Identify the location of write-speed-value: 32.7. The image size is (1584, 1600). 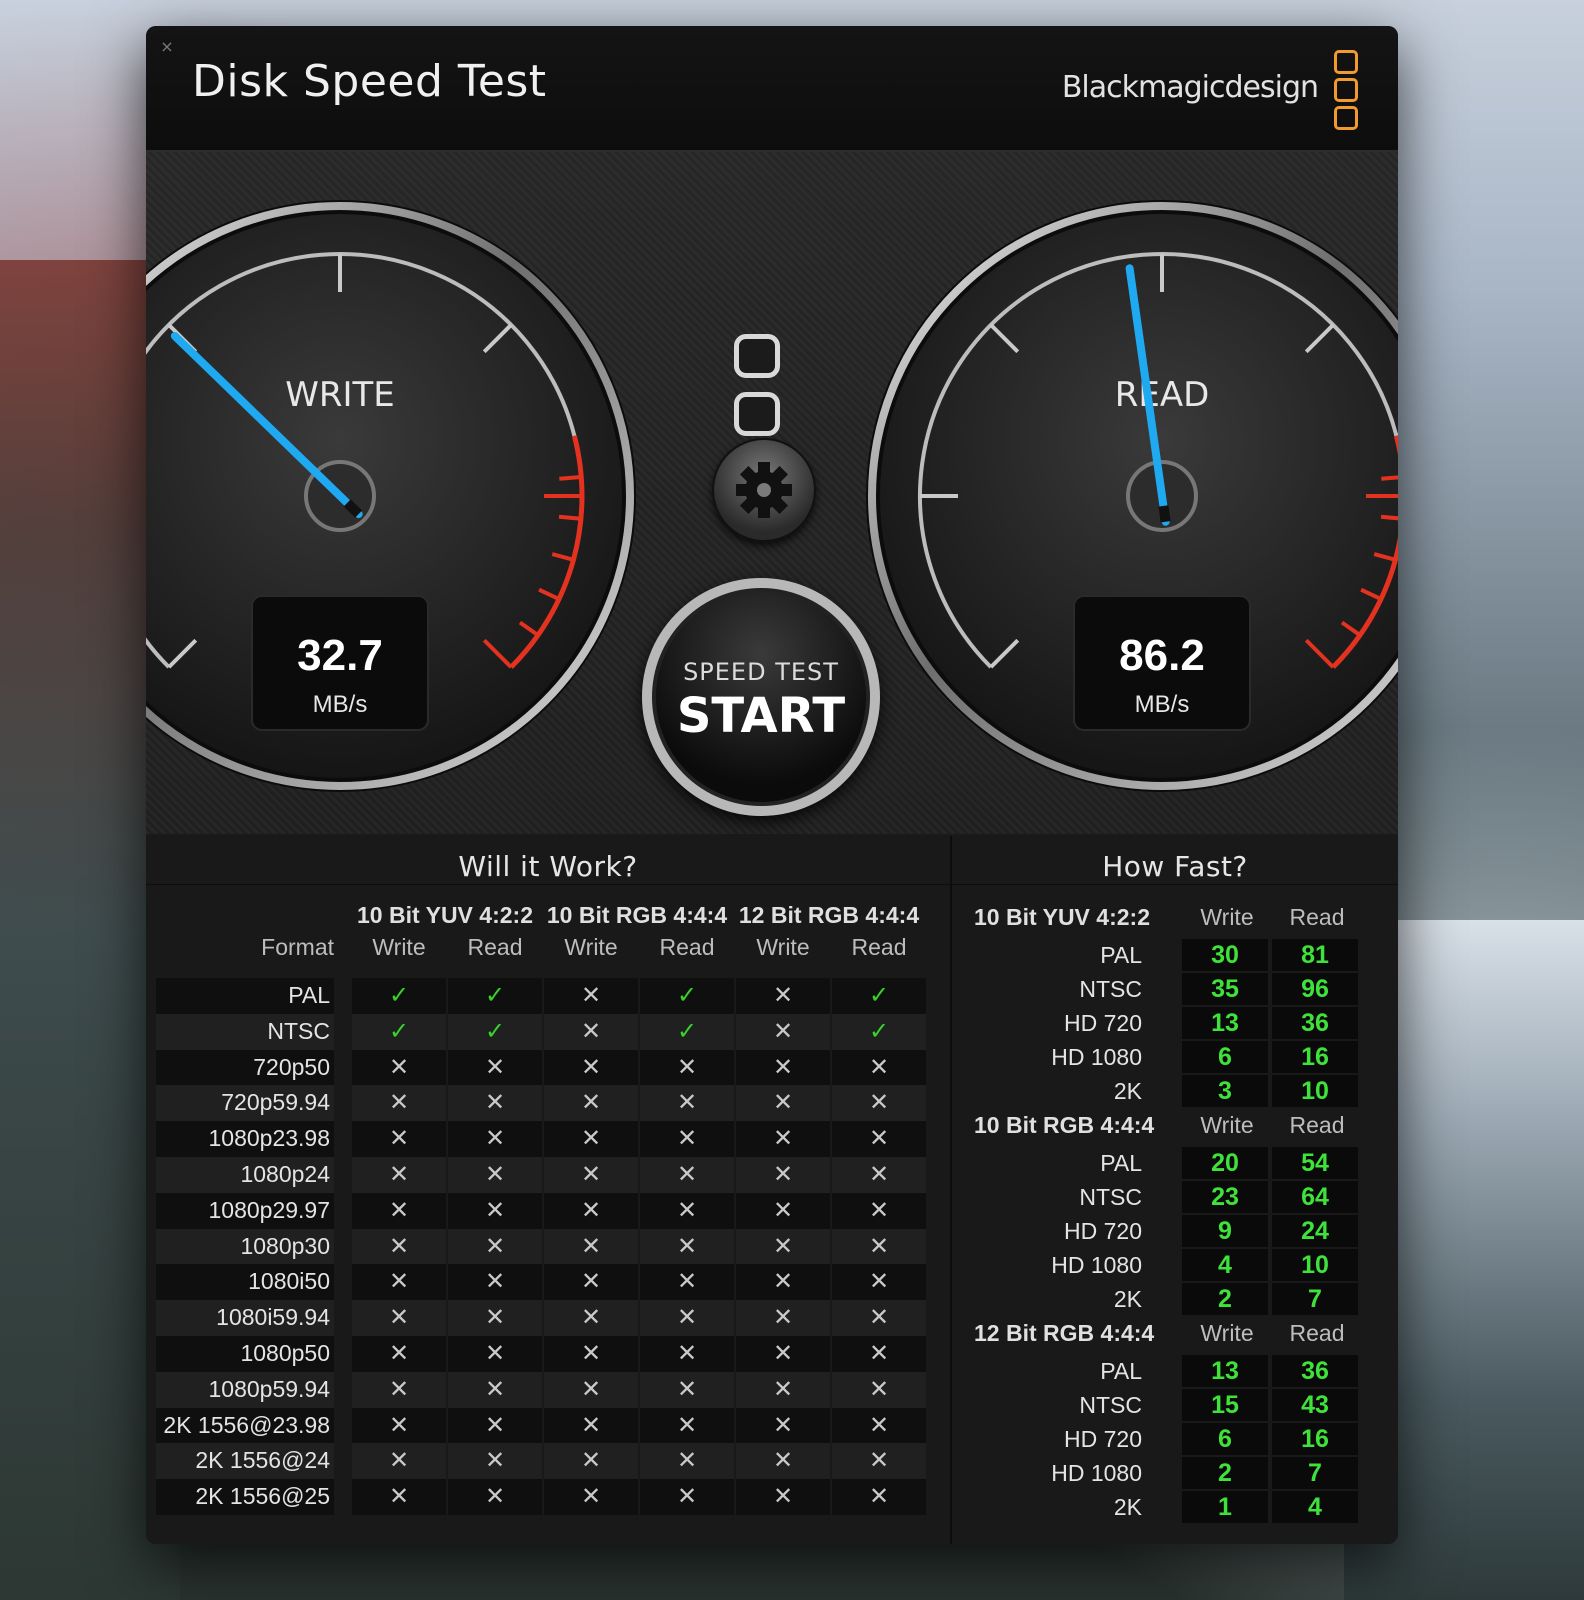
(340, 655).